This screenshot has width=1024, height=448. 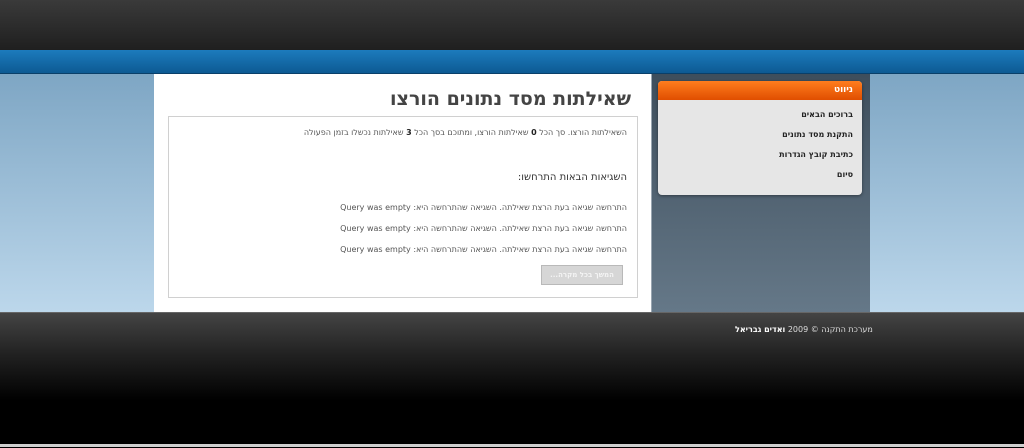 I want to click on summary-suffix: שאילתות נכשלו בזמן הפעולה, so click(x=353, y=132).